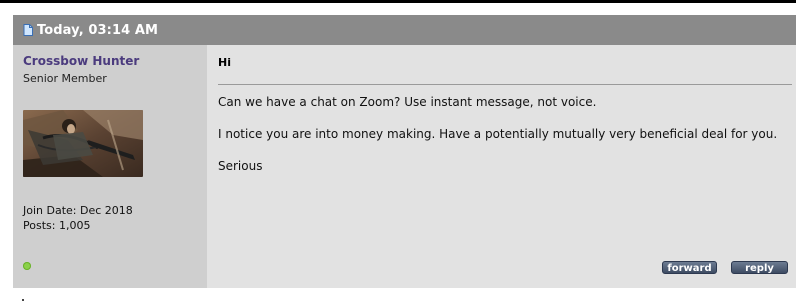 This screenshot has width=796, height=305. Describe the element at coordinates (28, 30) in the screenshot. I see `post-document-icon` at that location.